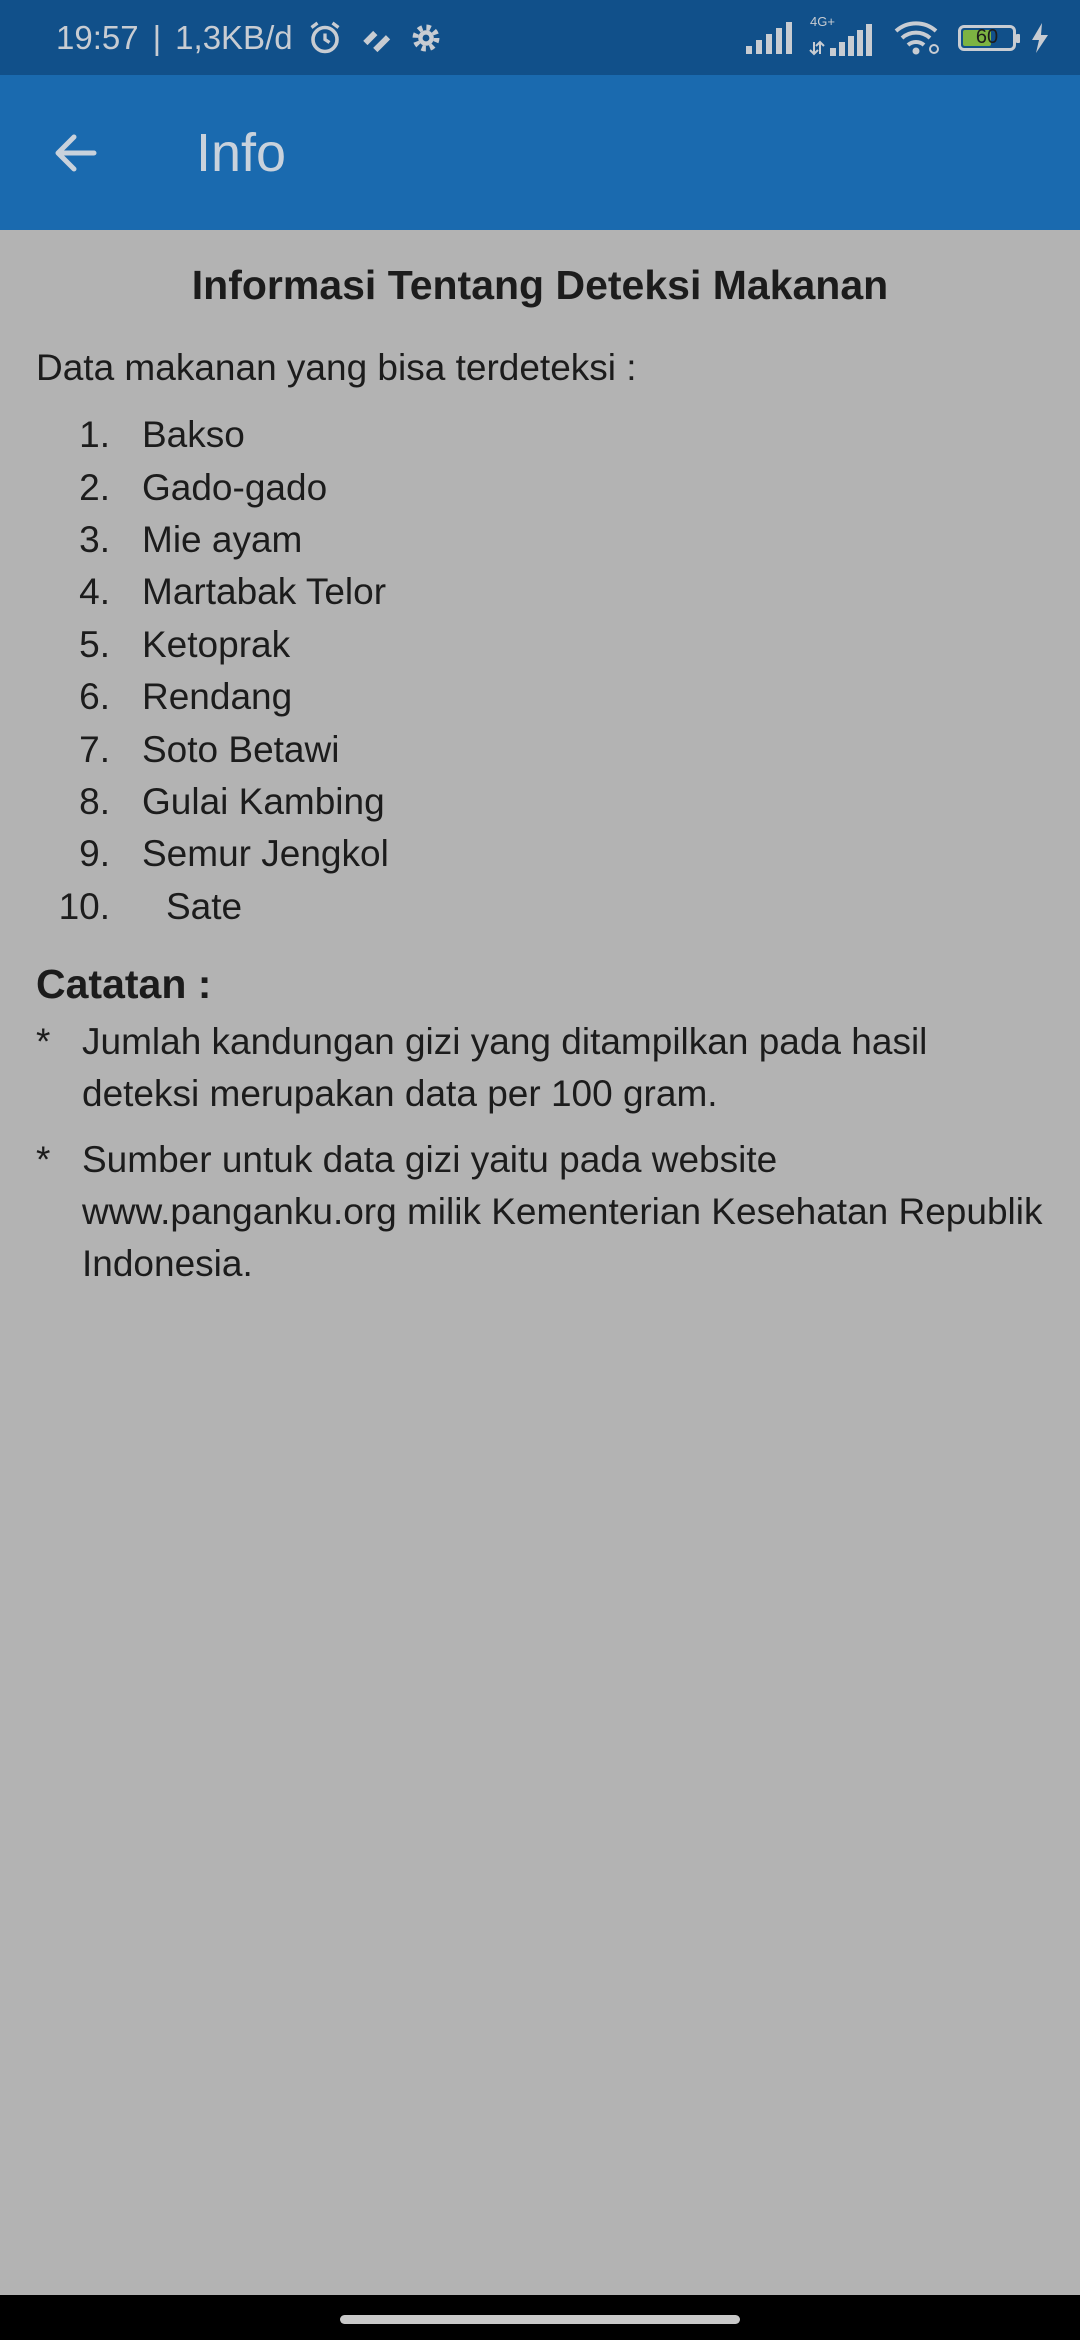  I want to click on item-name: Sate, so click(204, 906).